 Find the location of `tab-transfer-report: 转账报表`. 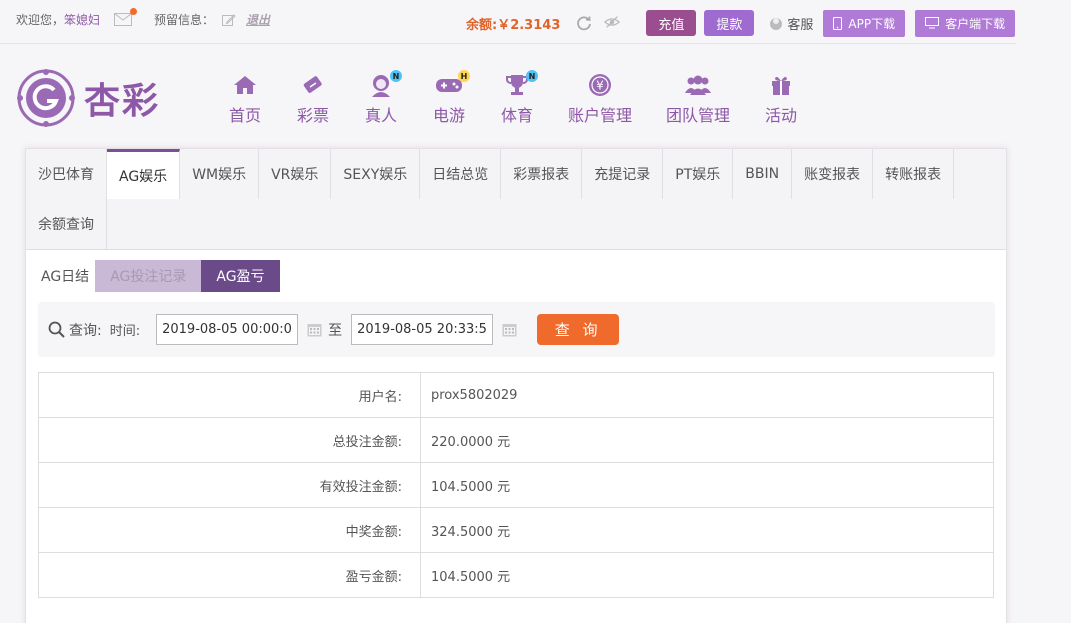

tab-transfer-report: 转账报表 is located at coordinates (914, 174).